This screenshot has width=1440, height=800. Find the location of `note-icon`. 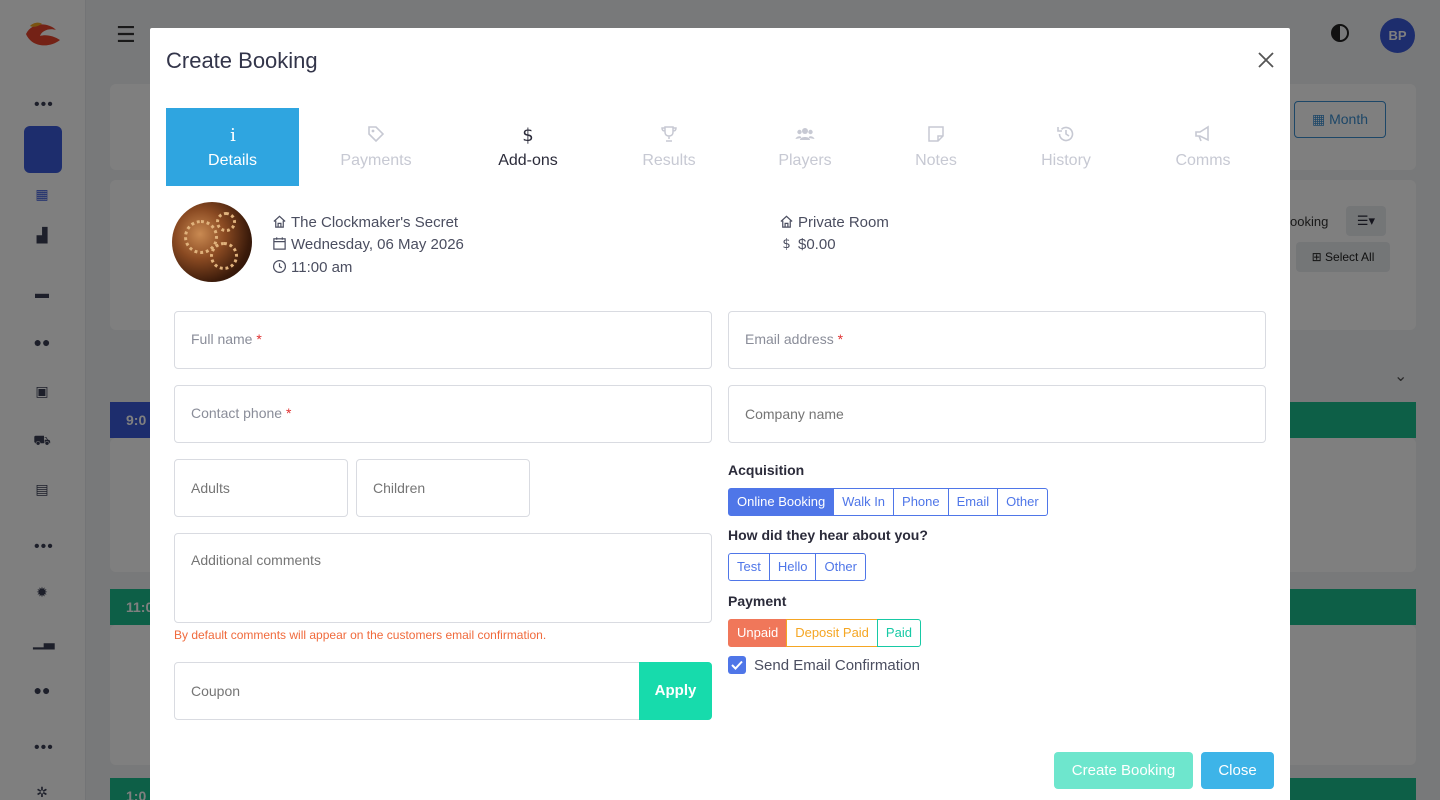

note-icon is located at coordinates (936, 135).